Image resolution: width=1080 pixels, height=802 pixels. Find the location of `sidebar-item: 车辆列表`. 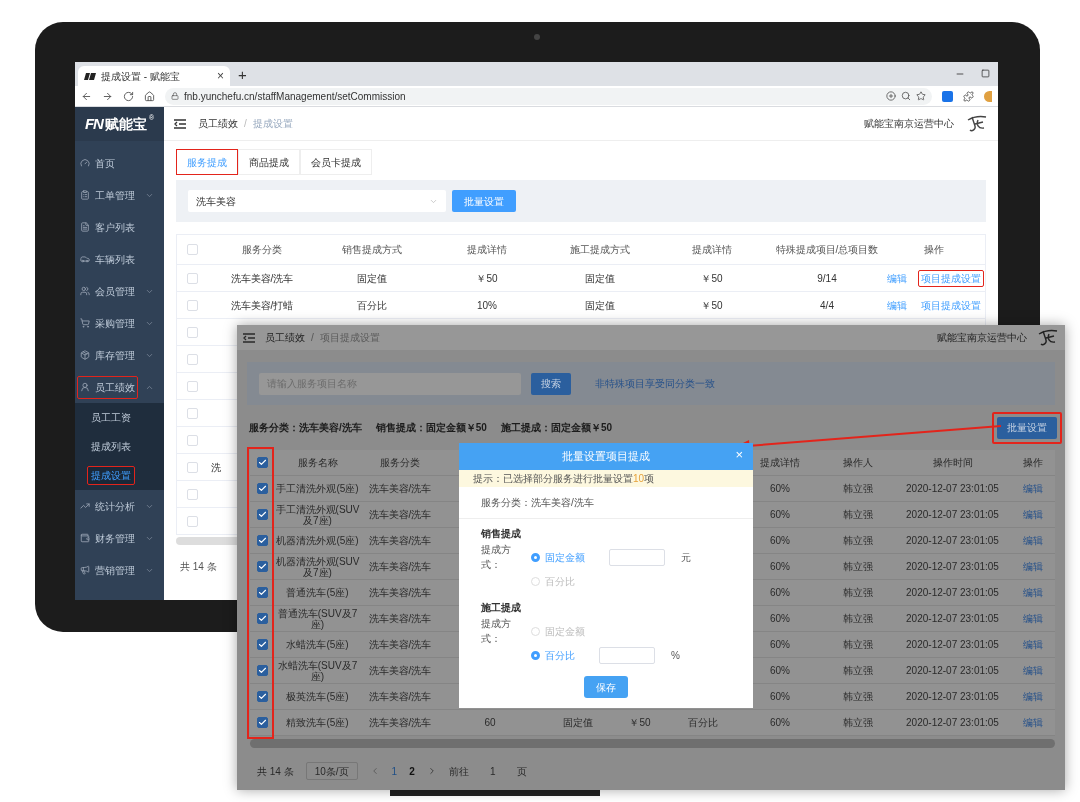

sidebar-item: 车辆列表 is located at coordinates (107, 259).